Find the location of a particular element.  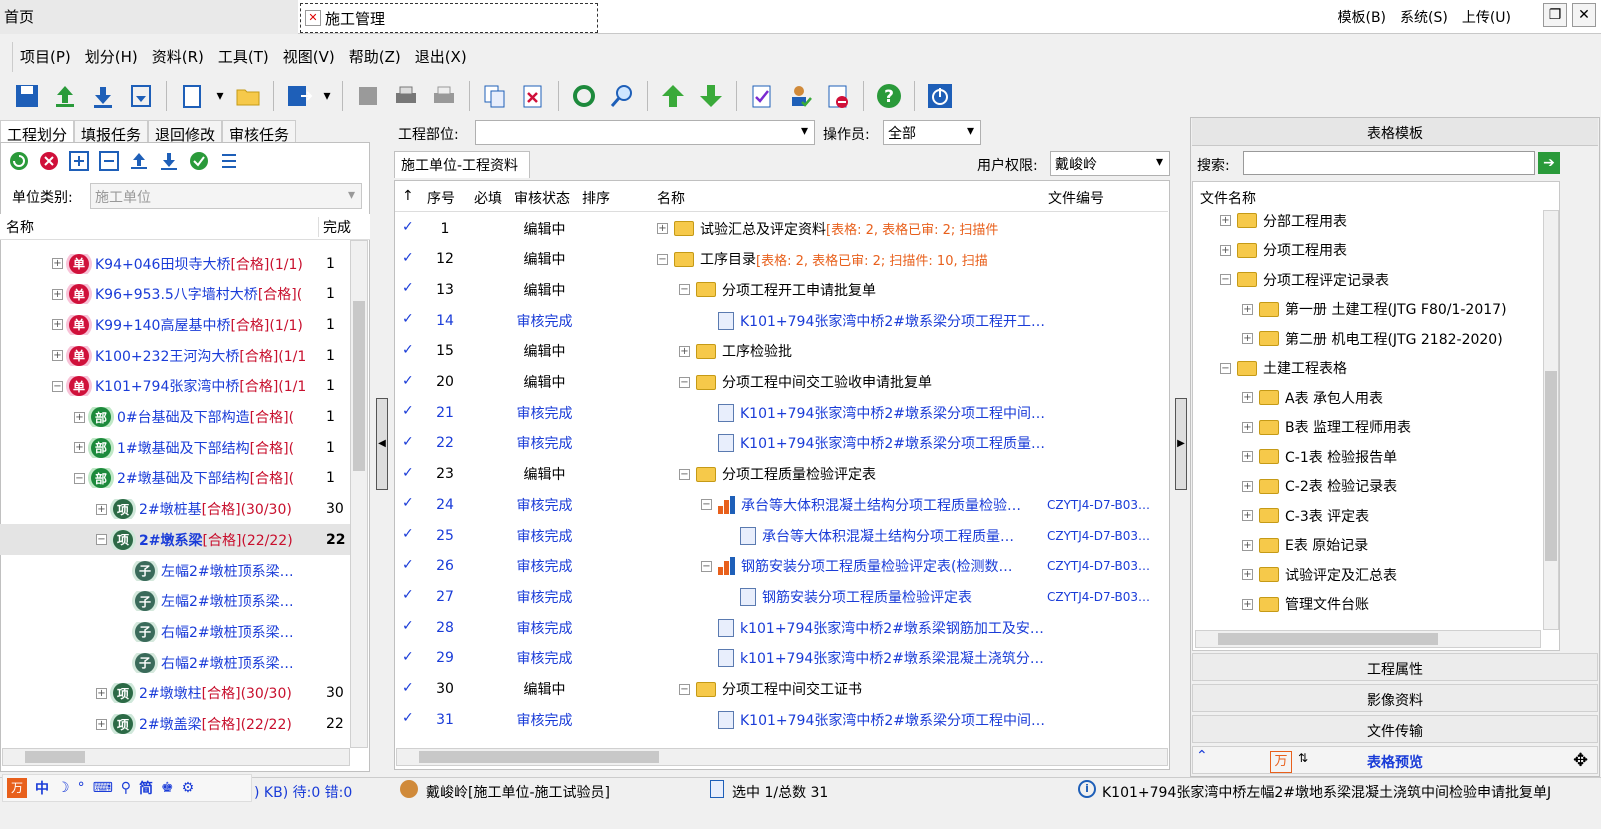

template-node: + 第一册 土建工程(JTG F80/1-2017) is located at coordinates (1370, 309).